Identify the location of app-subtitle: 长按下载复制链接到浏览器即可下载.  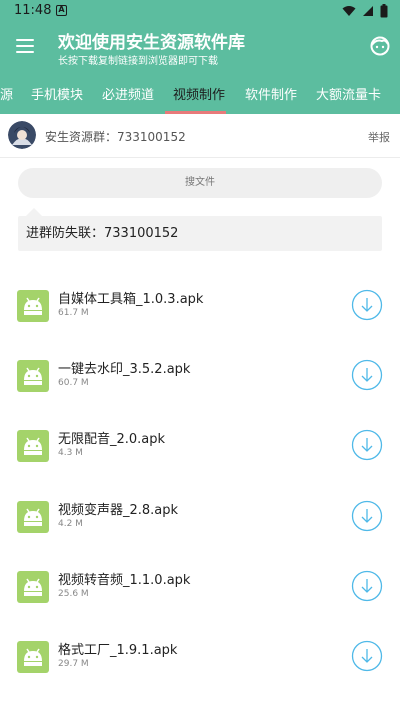
(138, 61).